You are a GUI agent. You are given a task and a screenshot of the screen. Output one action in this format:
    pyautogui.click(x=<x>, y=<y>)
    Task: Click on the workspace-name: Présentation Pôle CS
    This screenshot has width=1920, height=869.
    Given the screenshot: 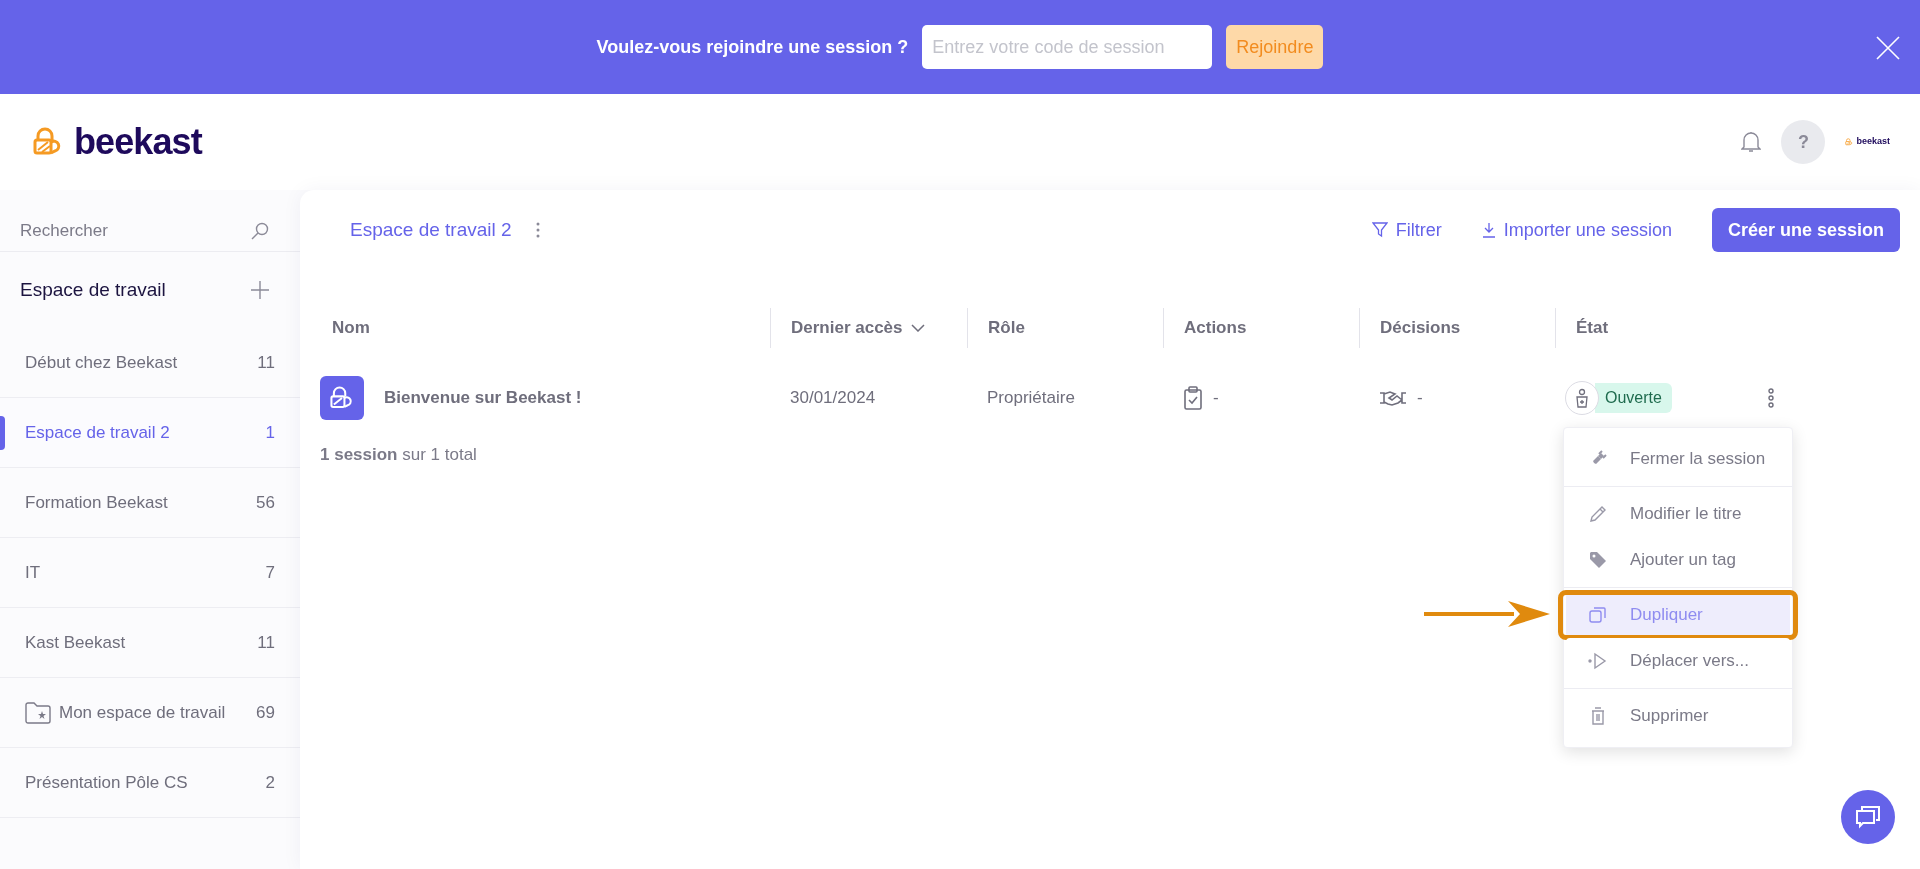 What is the action you would take?
    pyautogui.click(x=106, y=782)
    